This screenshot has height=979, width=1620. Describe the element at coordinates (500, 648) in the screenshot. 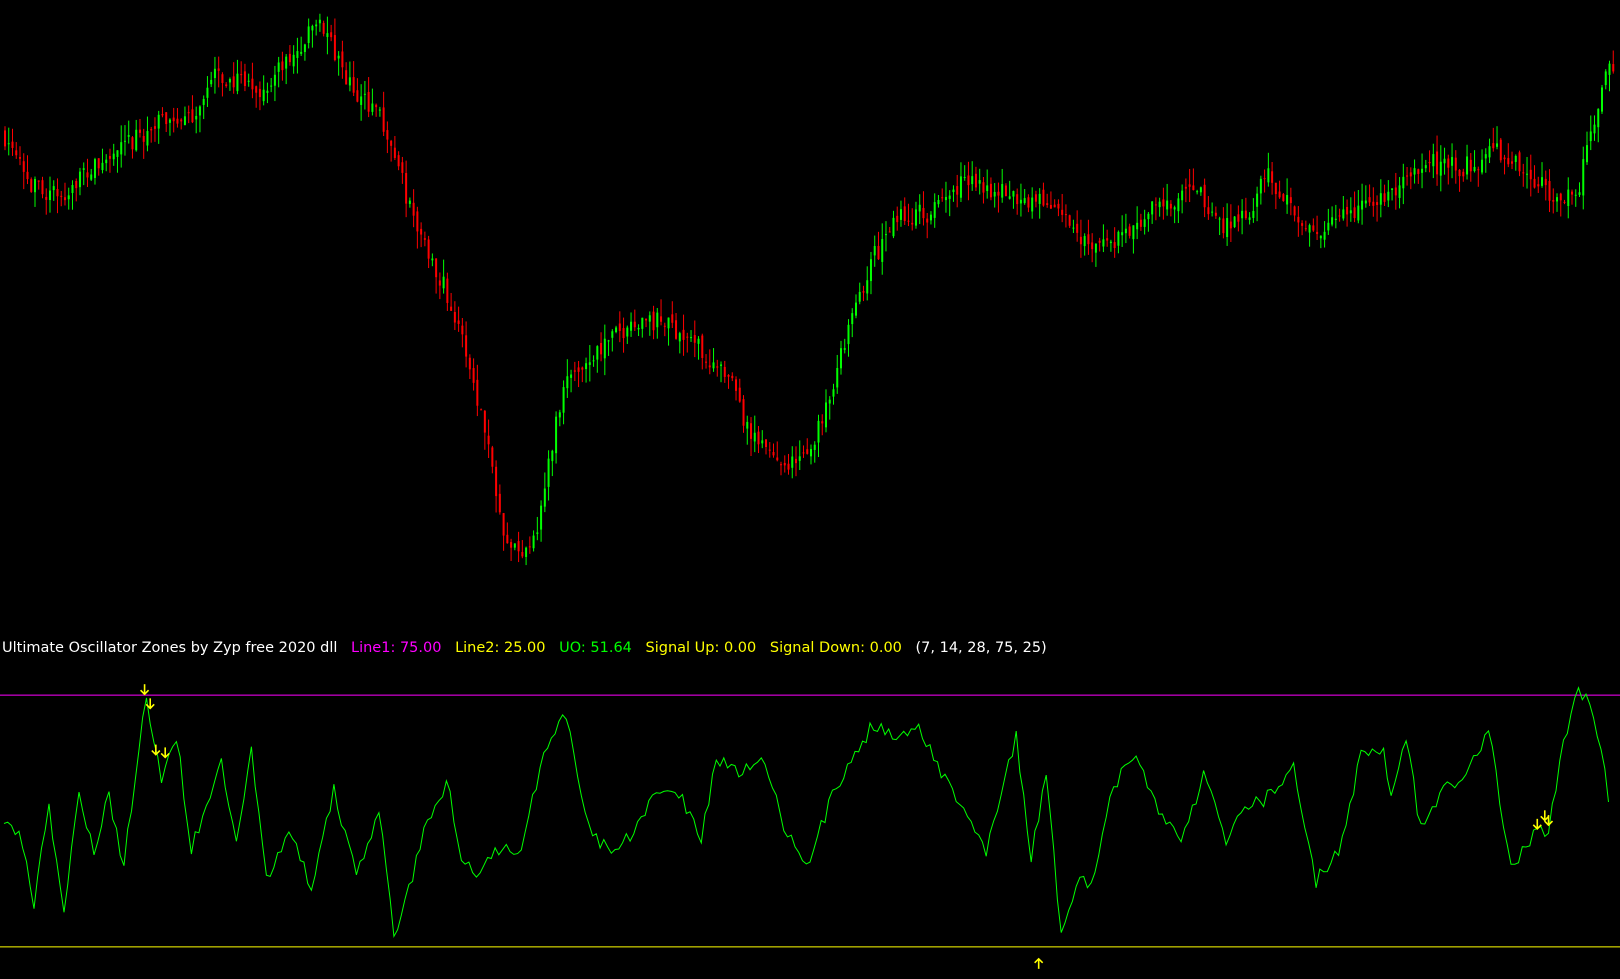

I see `line2-value: Line2: 25.00` at that location.